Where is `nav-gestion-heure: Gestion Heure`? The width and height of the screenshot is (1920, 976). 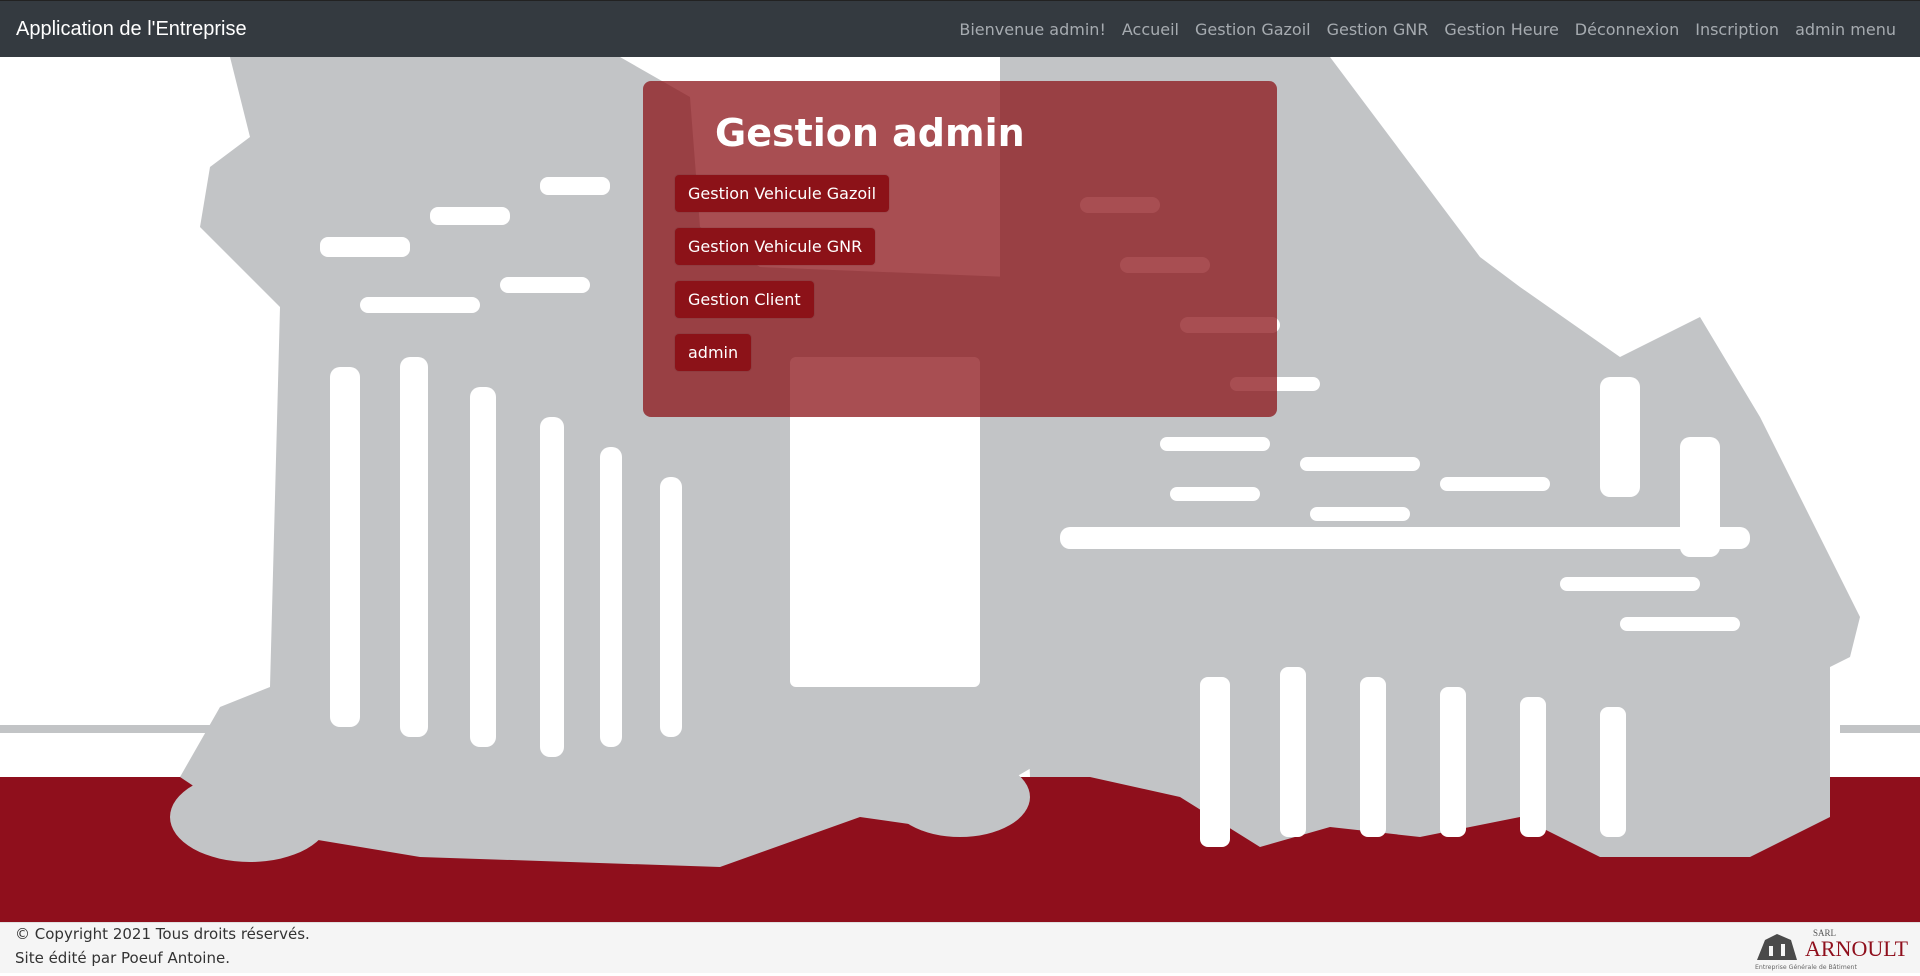
nav-gestion-heure: Gestion Heure is located at coordinates (1501, 29).